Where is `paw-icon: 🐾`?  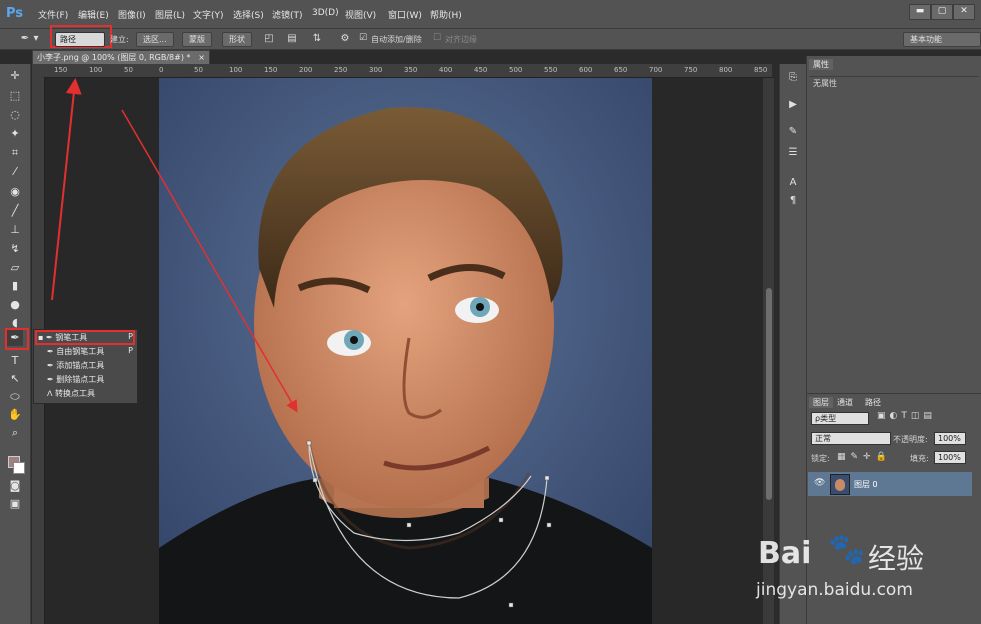
paw-icon: 🐾 is located at coordinates (847, 549).